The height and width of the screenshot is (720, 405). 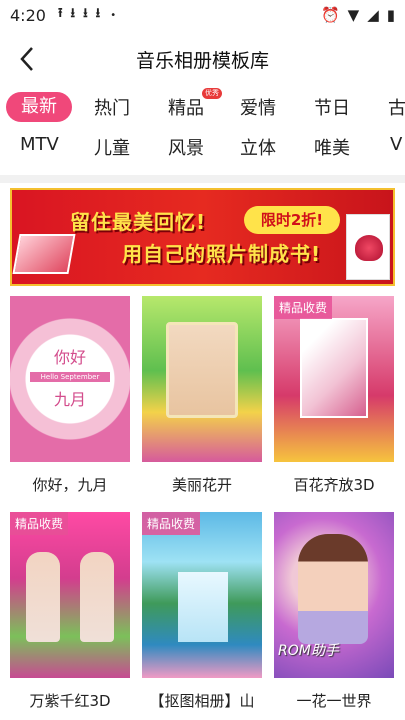 What do you see at coordinates (258, 147) in the screenshot?
I see `tab-3d: 立体` at bounding box center [258, 147].